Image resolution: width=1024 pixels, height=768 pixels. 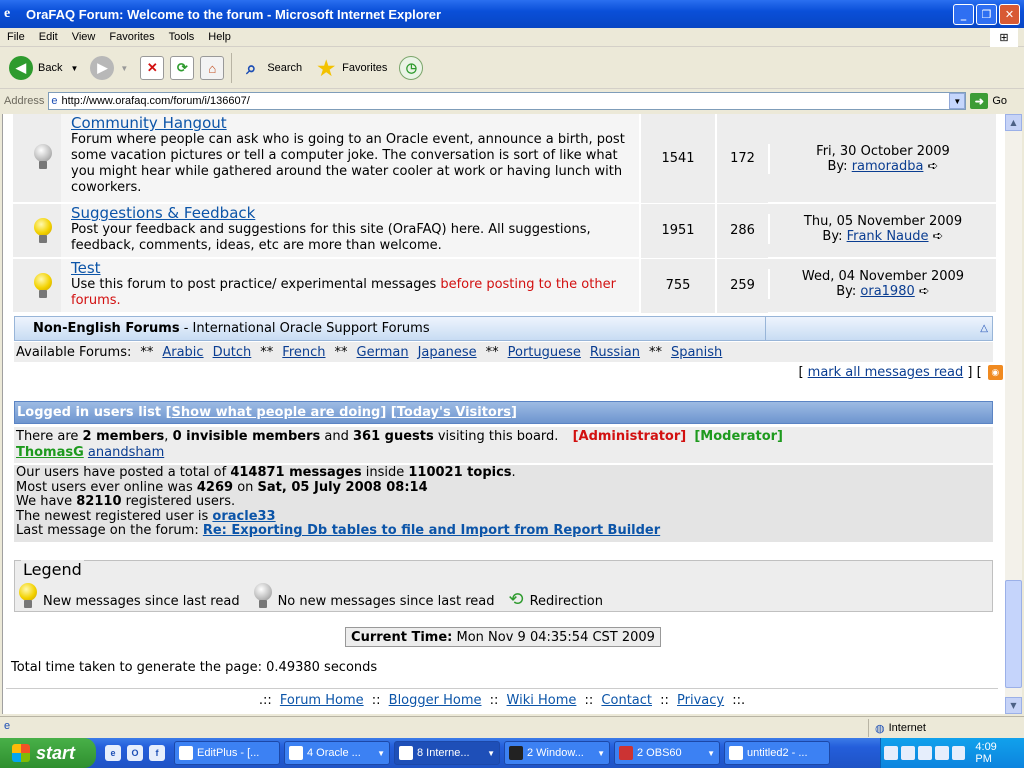 What do you see at coordinates (296, 472) in the screenshot?
I see `total-messages: 414871 messages` at bounding box center [296, 472].